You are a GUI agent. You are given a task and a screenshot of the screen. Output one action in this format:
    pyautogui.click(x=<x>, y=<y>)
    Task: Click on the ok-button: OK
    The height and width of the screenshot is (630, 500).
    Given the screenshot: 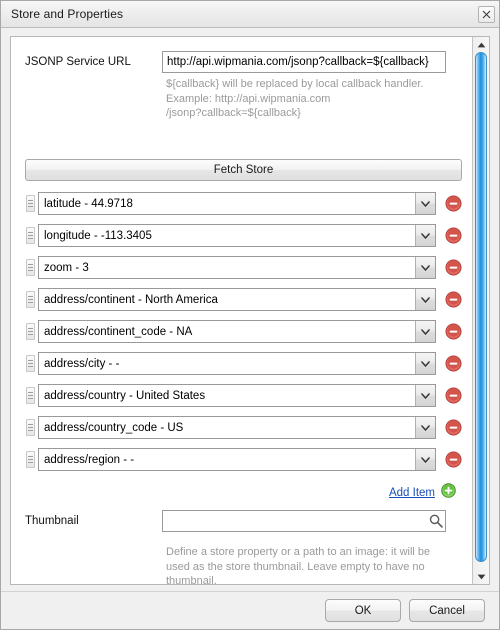 What is the action you would take?
    pyautogui.click(x=363, y=610)
    